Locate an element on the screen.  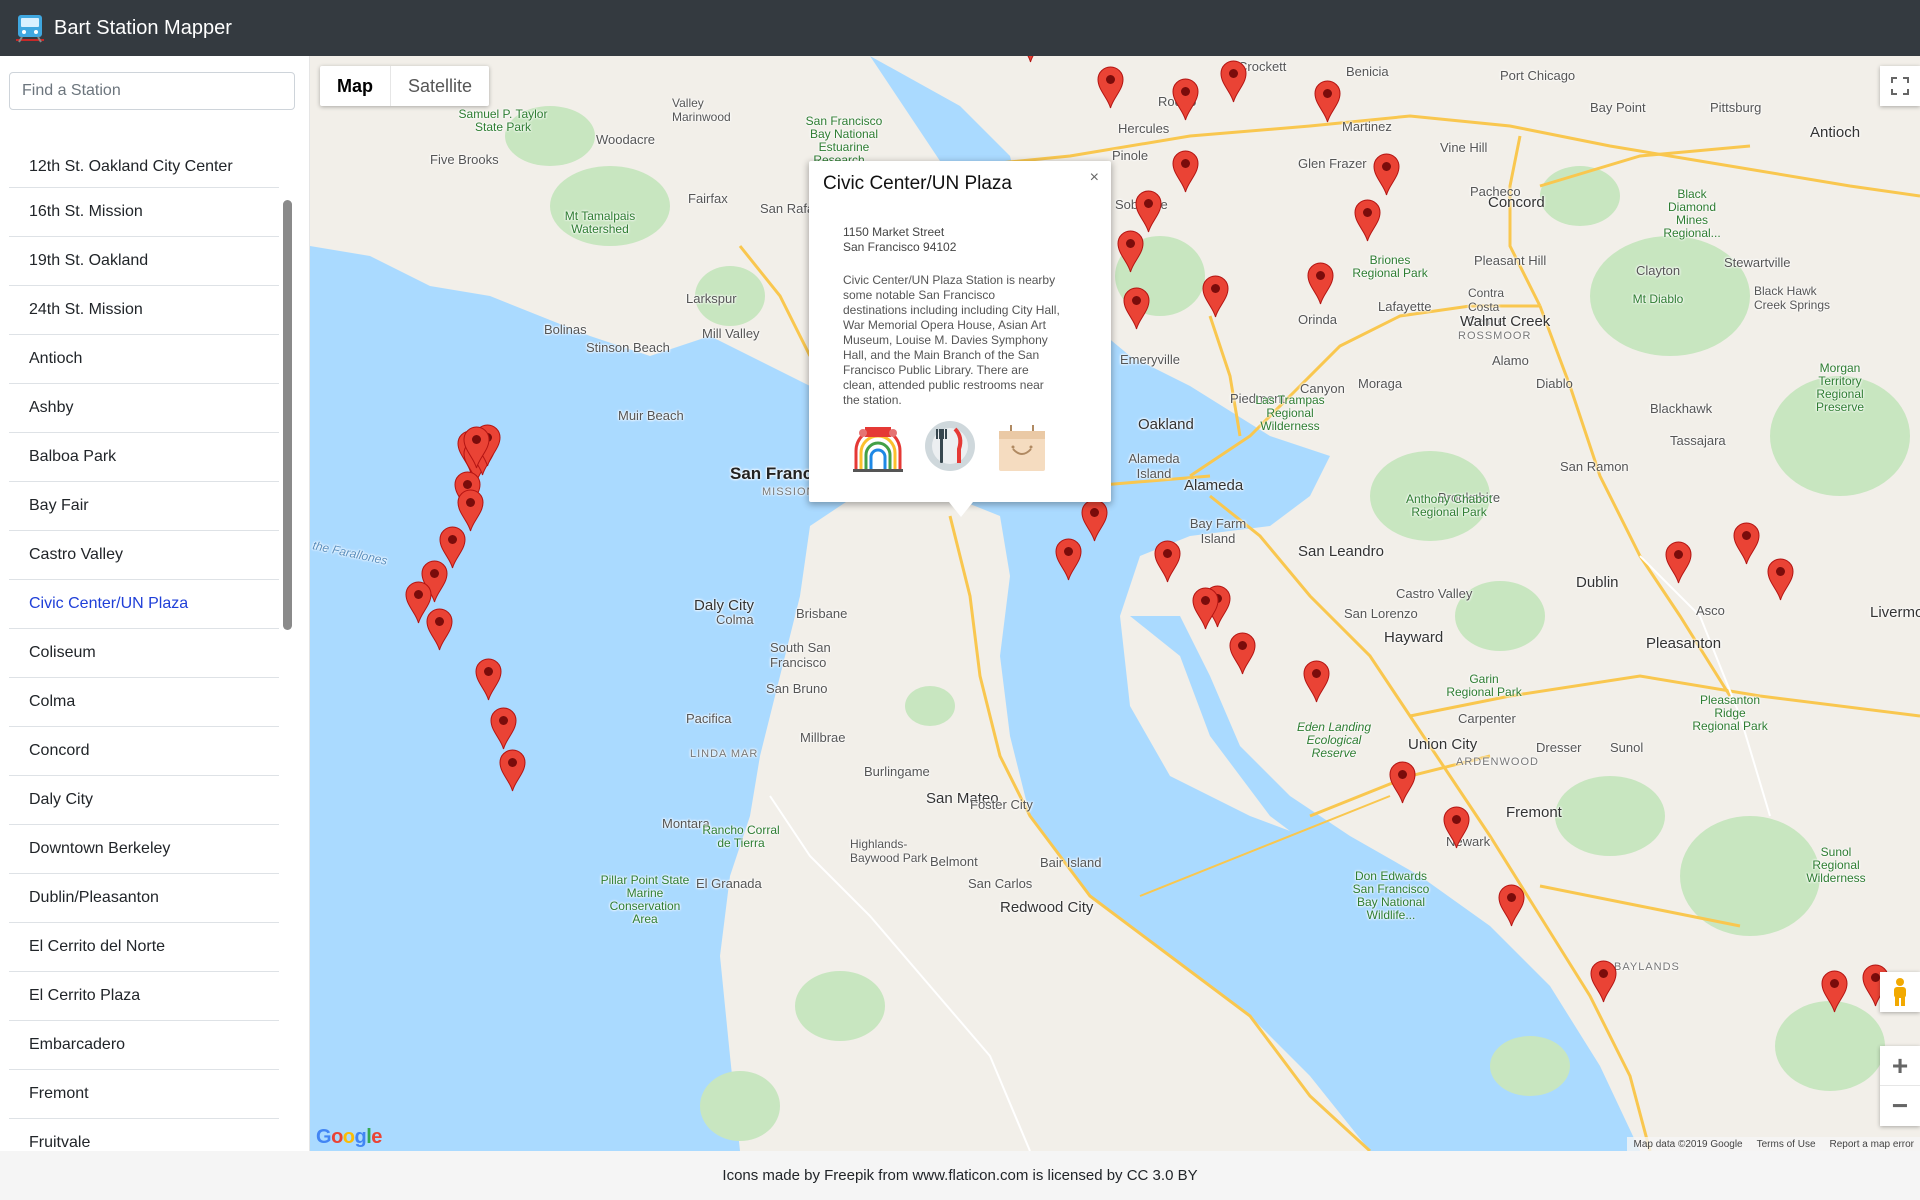
station-address: 1150 Market Street San Francisco 94102 is located at coordinates (899, 240).